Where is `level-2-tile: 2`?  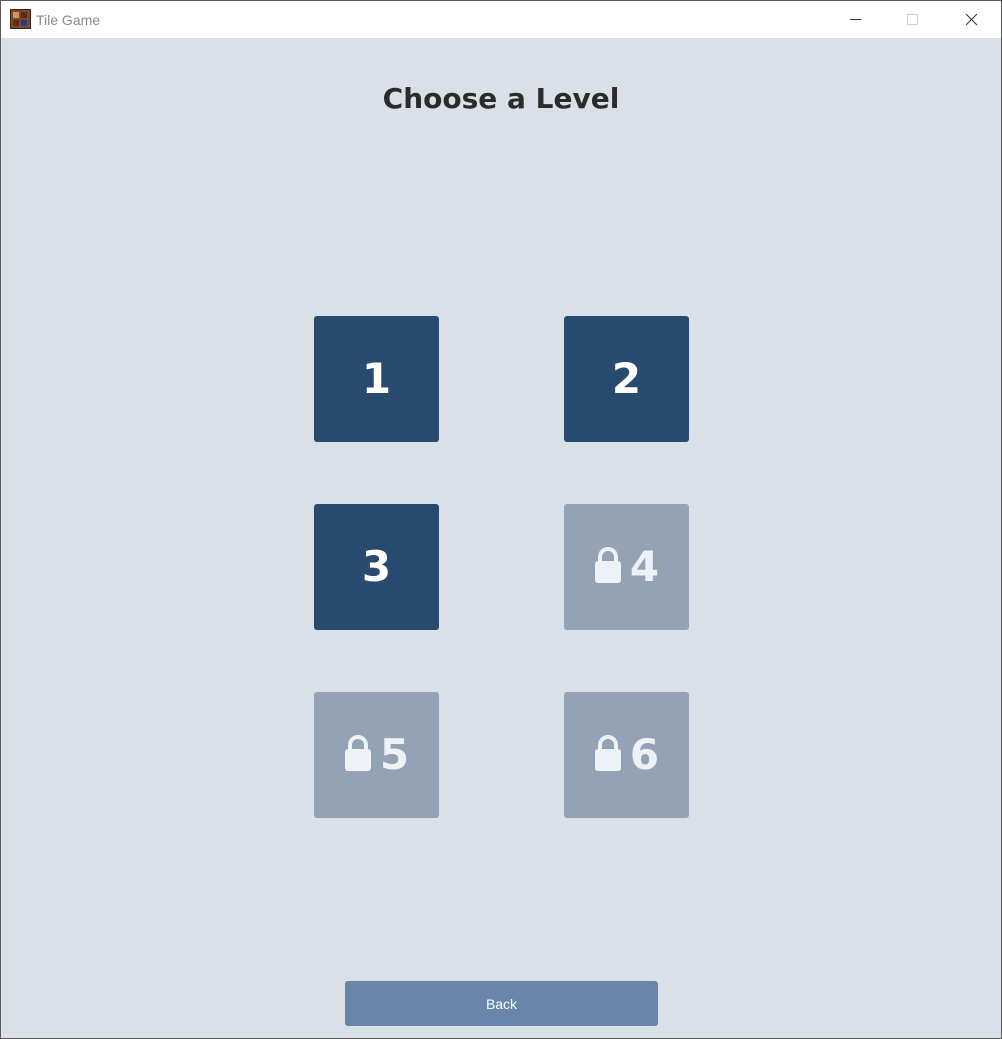
level-2-tile: 2 is located at coordinates (626, 379).